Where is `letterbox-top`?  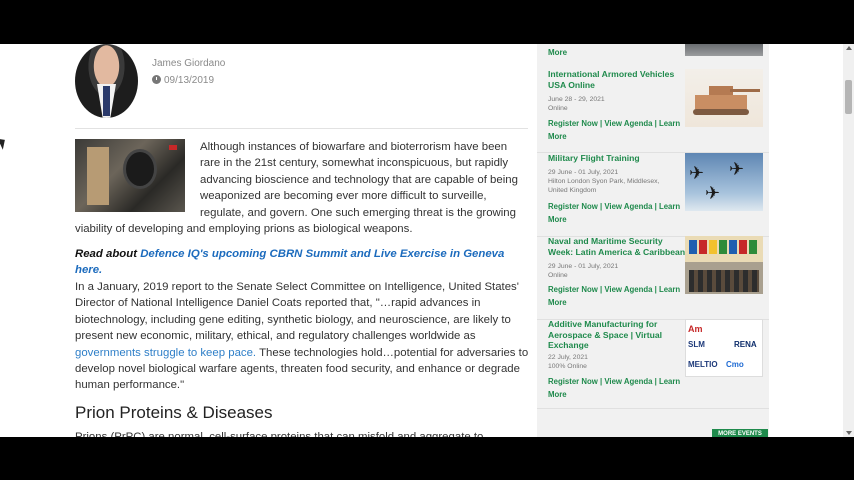
letterbox-top is located at coordinates (427, 22).